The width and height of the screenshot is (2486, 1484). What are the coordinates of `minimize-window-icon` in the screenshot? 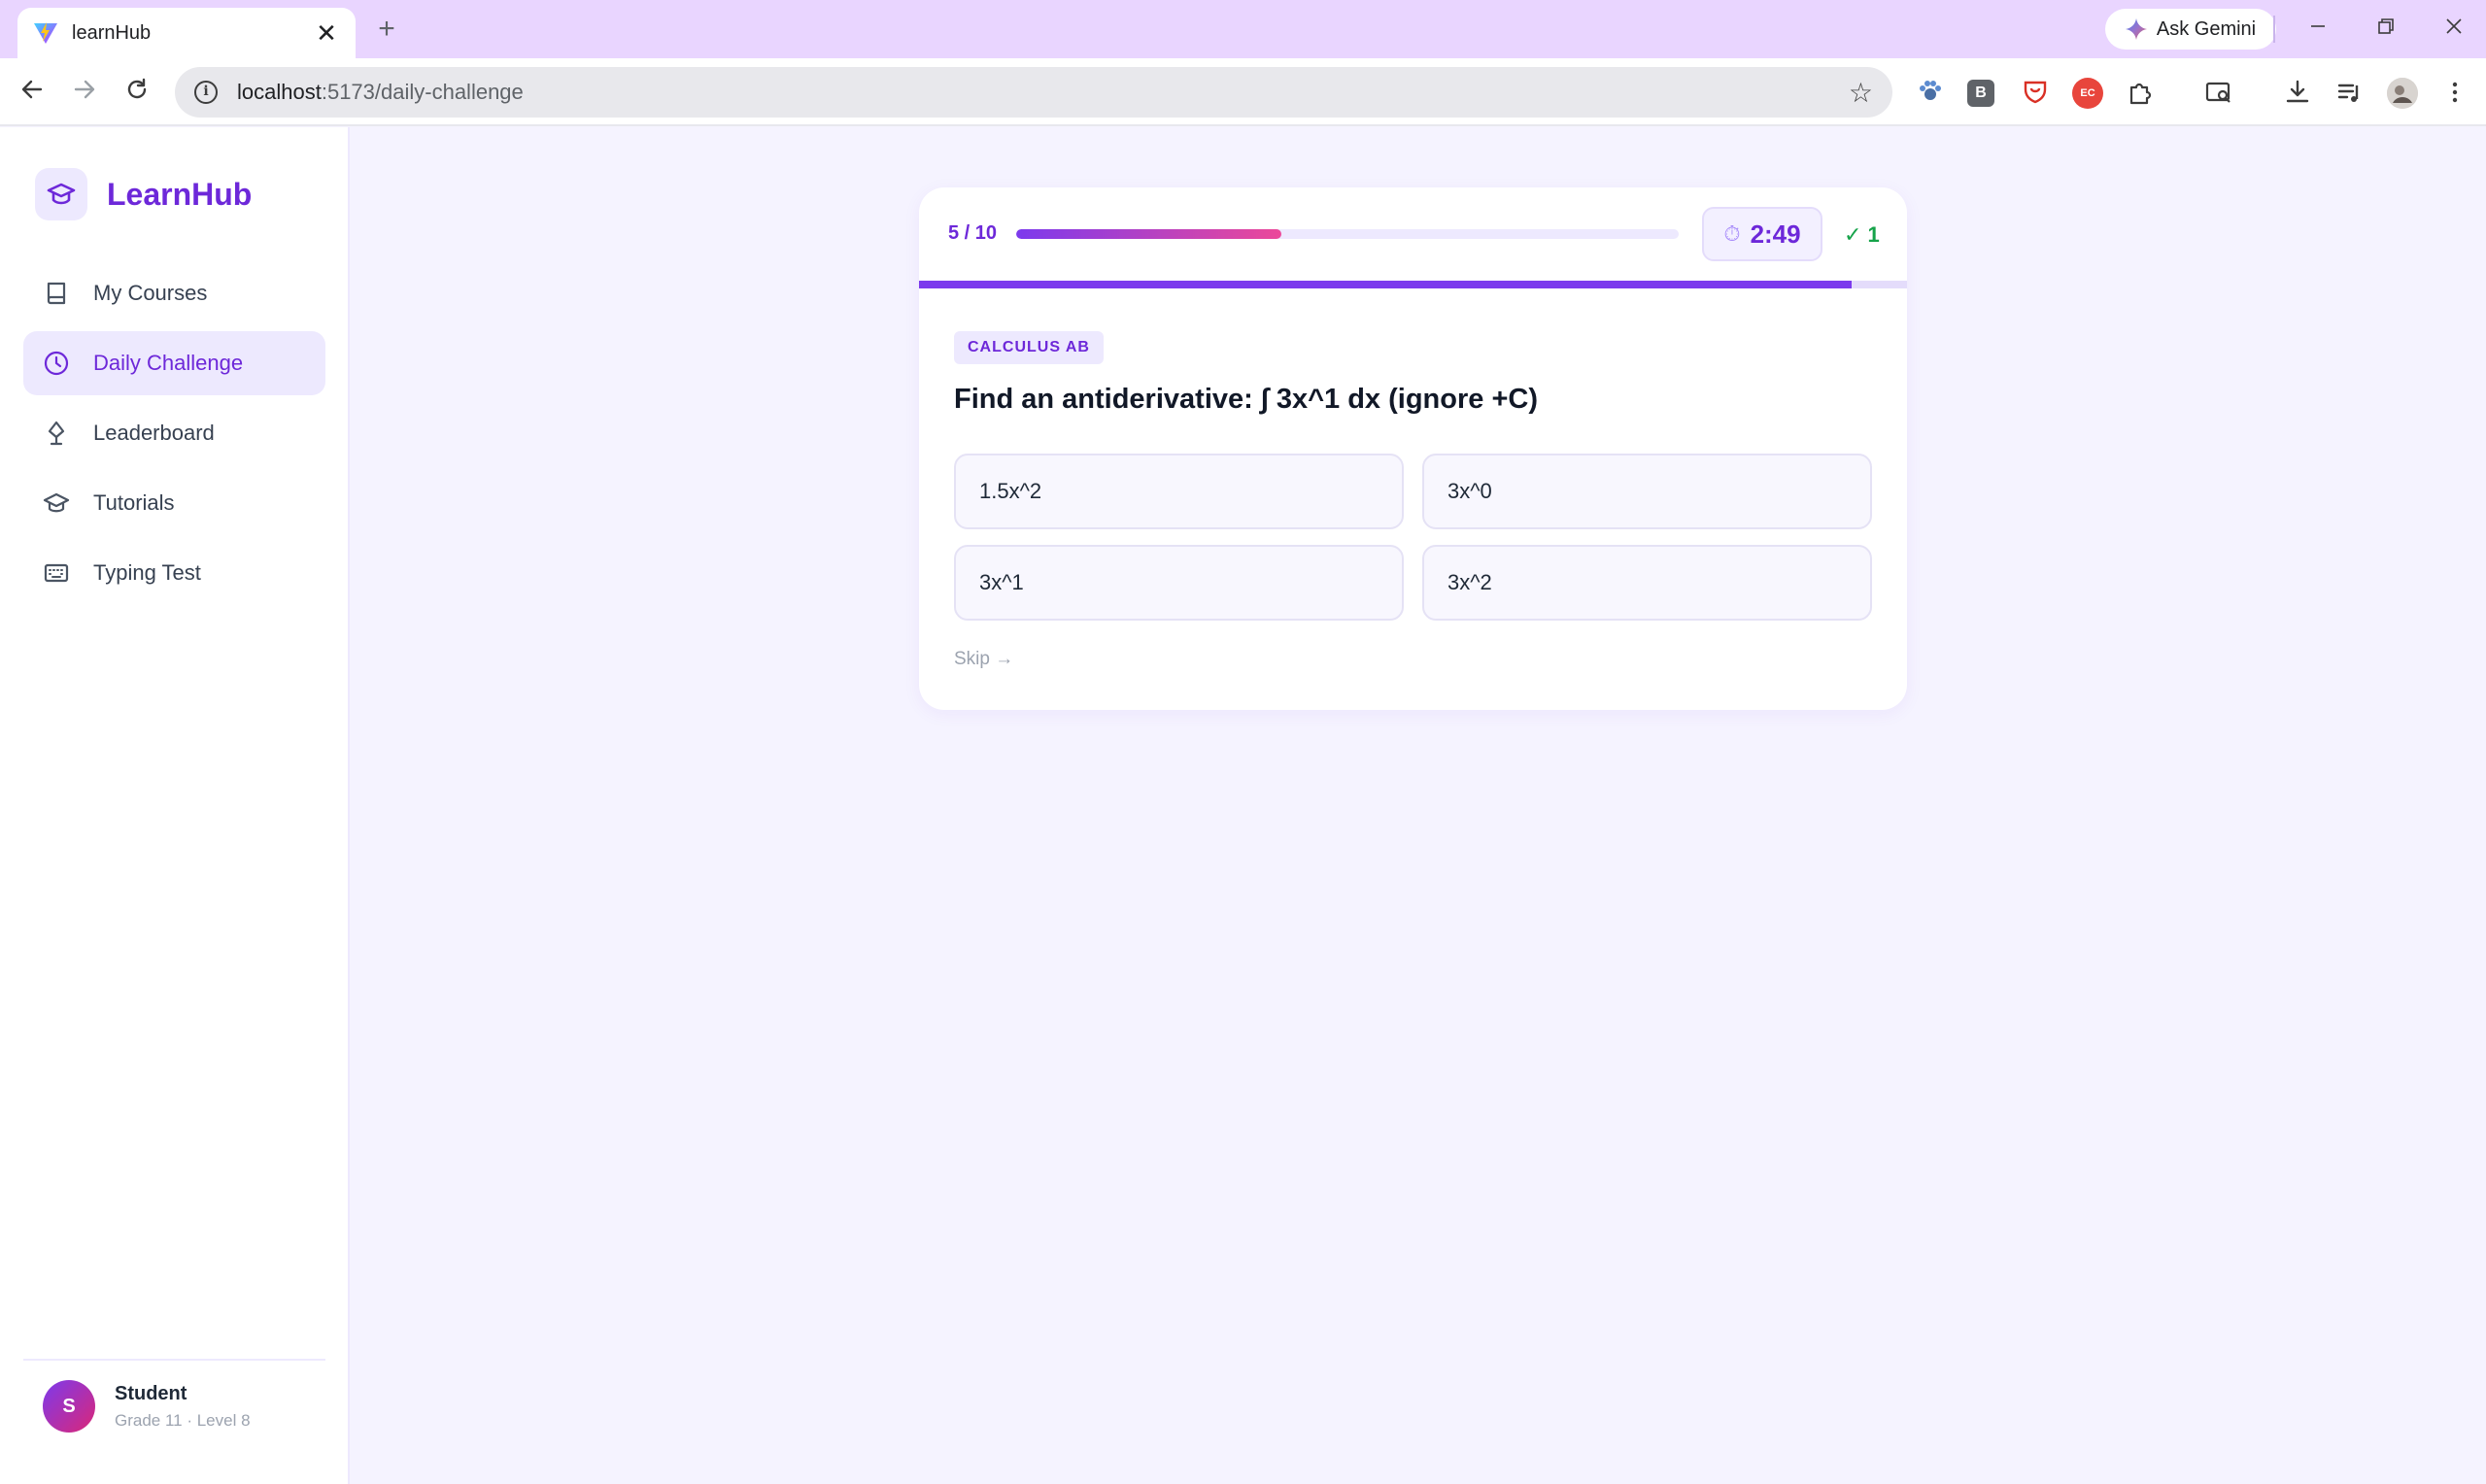 It's located at (2318, 29).